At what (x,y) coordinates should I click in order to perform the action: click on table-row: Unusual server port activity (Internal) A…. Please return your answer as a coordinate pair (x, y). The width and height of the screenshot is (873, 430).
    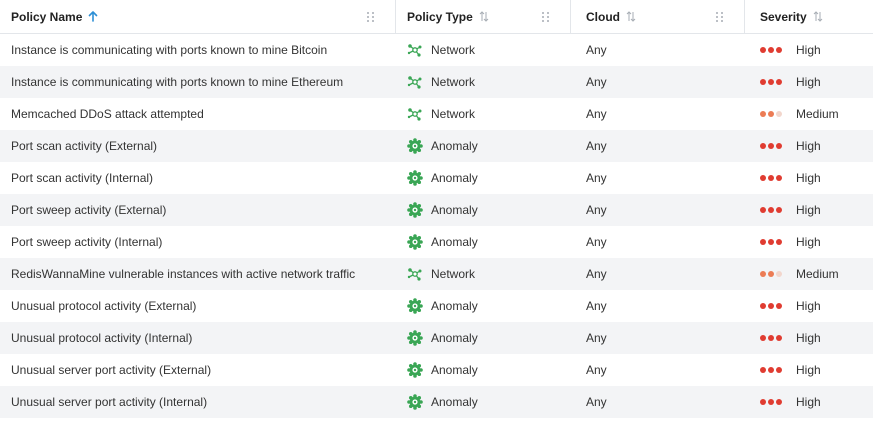
    Looking at the image, I should click on (436, 402).